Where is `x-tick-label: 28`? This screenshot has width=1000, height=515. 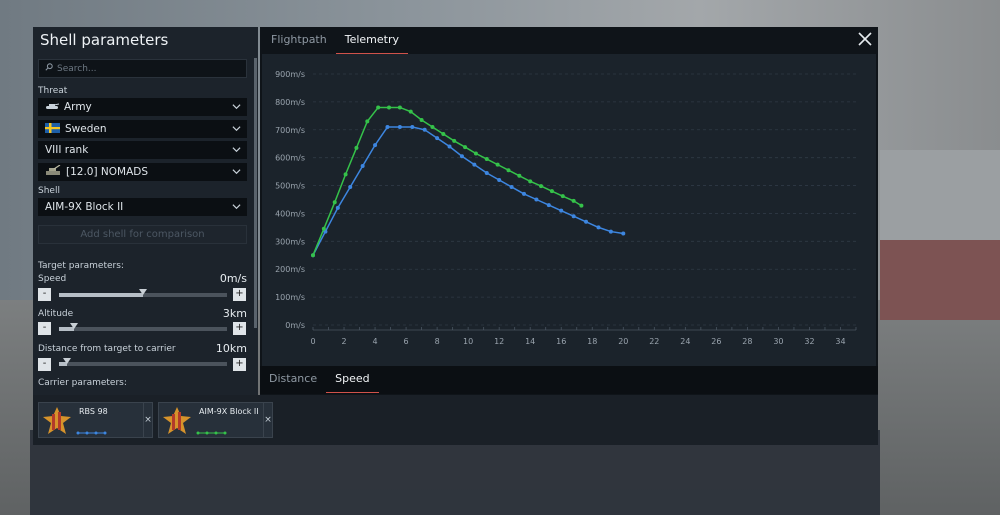 x-tick-label: 28 is located at coordinates (747, 341).